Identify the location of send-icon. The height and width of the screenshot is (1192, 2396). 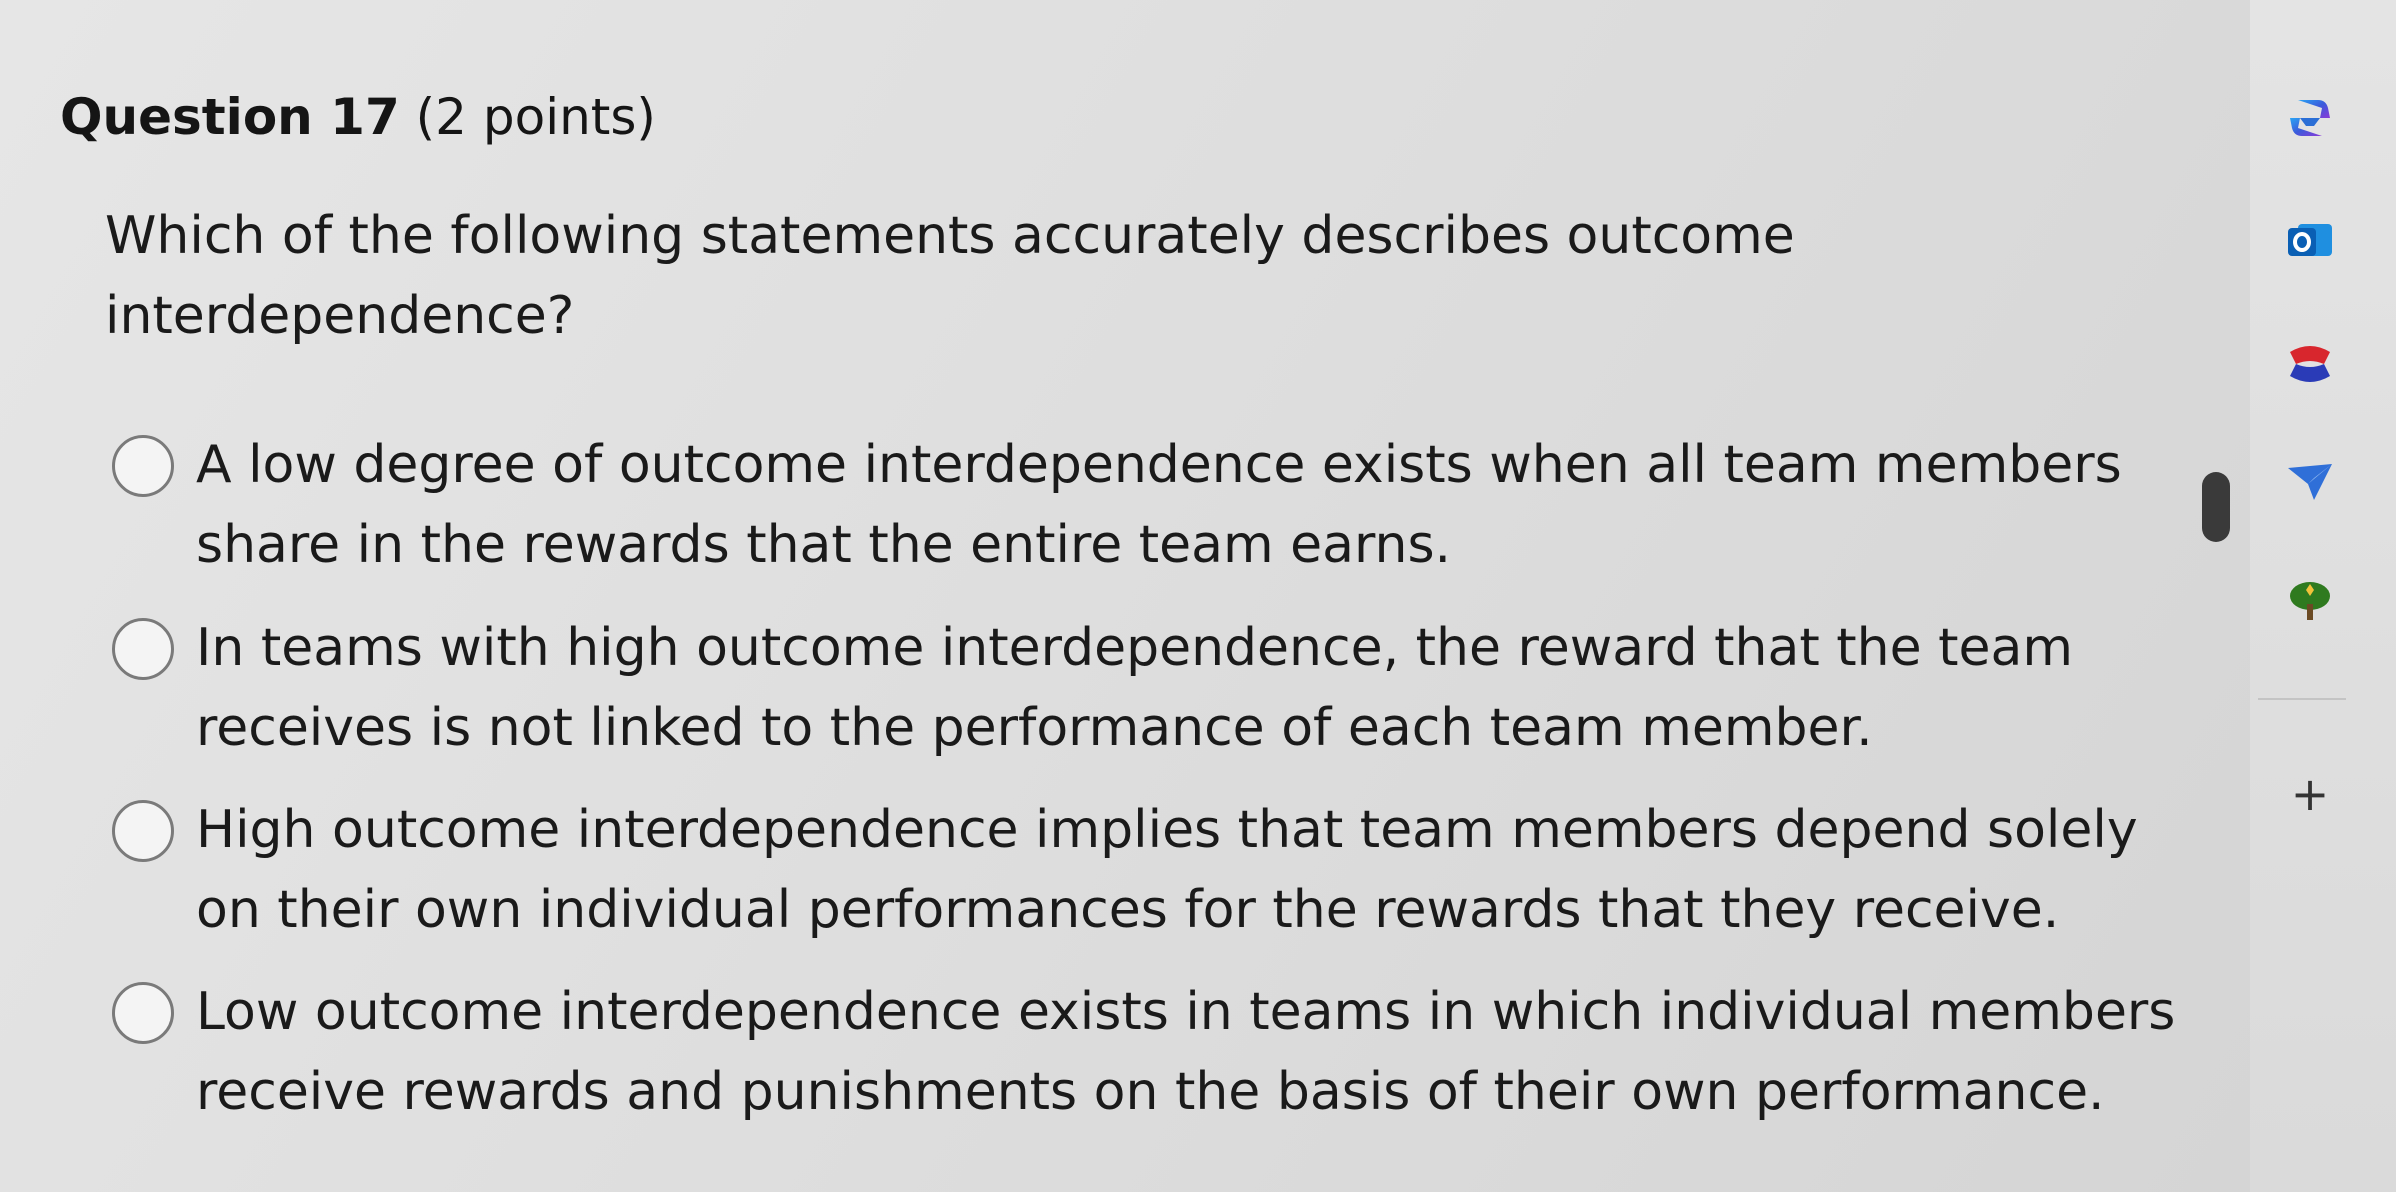
(2310, 482).